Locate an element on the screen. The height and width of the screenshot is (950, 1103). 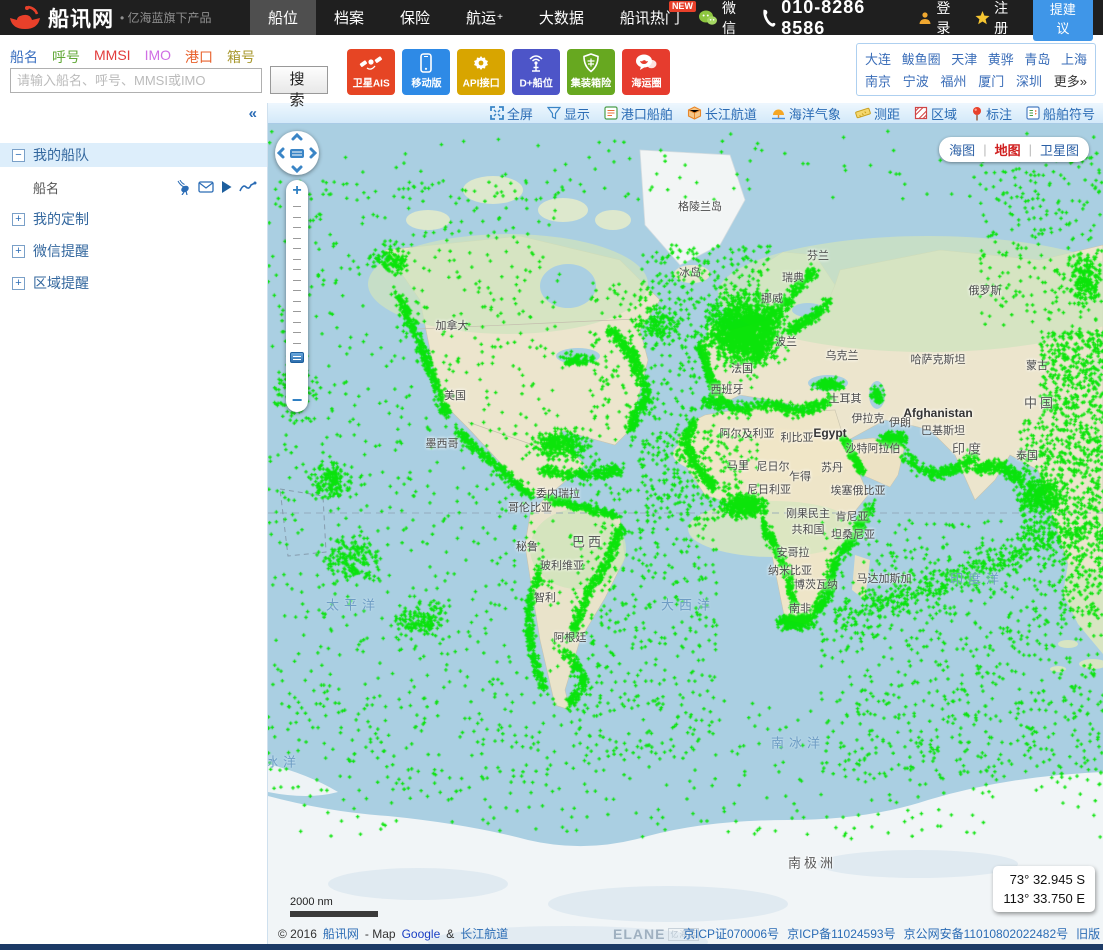
badge-移动版: 移动版 is located at coordinates (426, 72).